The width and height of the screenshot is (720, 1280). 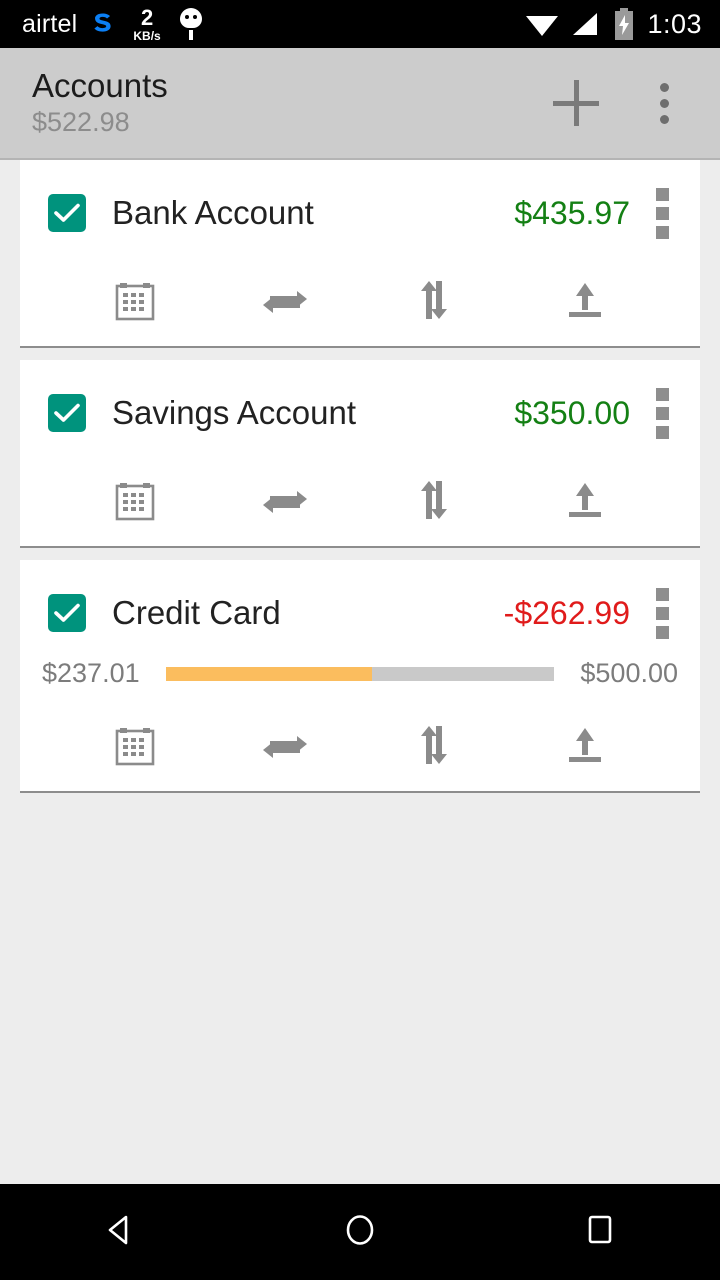 I want to click on overflow-menu-icon, so click(x=664, y=103).